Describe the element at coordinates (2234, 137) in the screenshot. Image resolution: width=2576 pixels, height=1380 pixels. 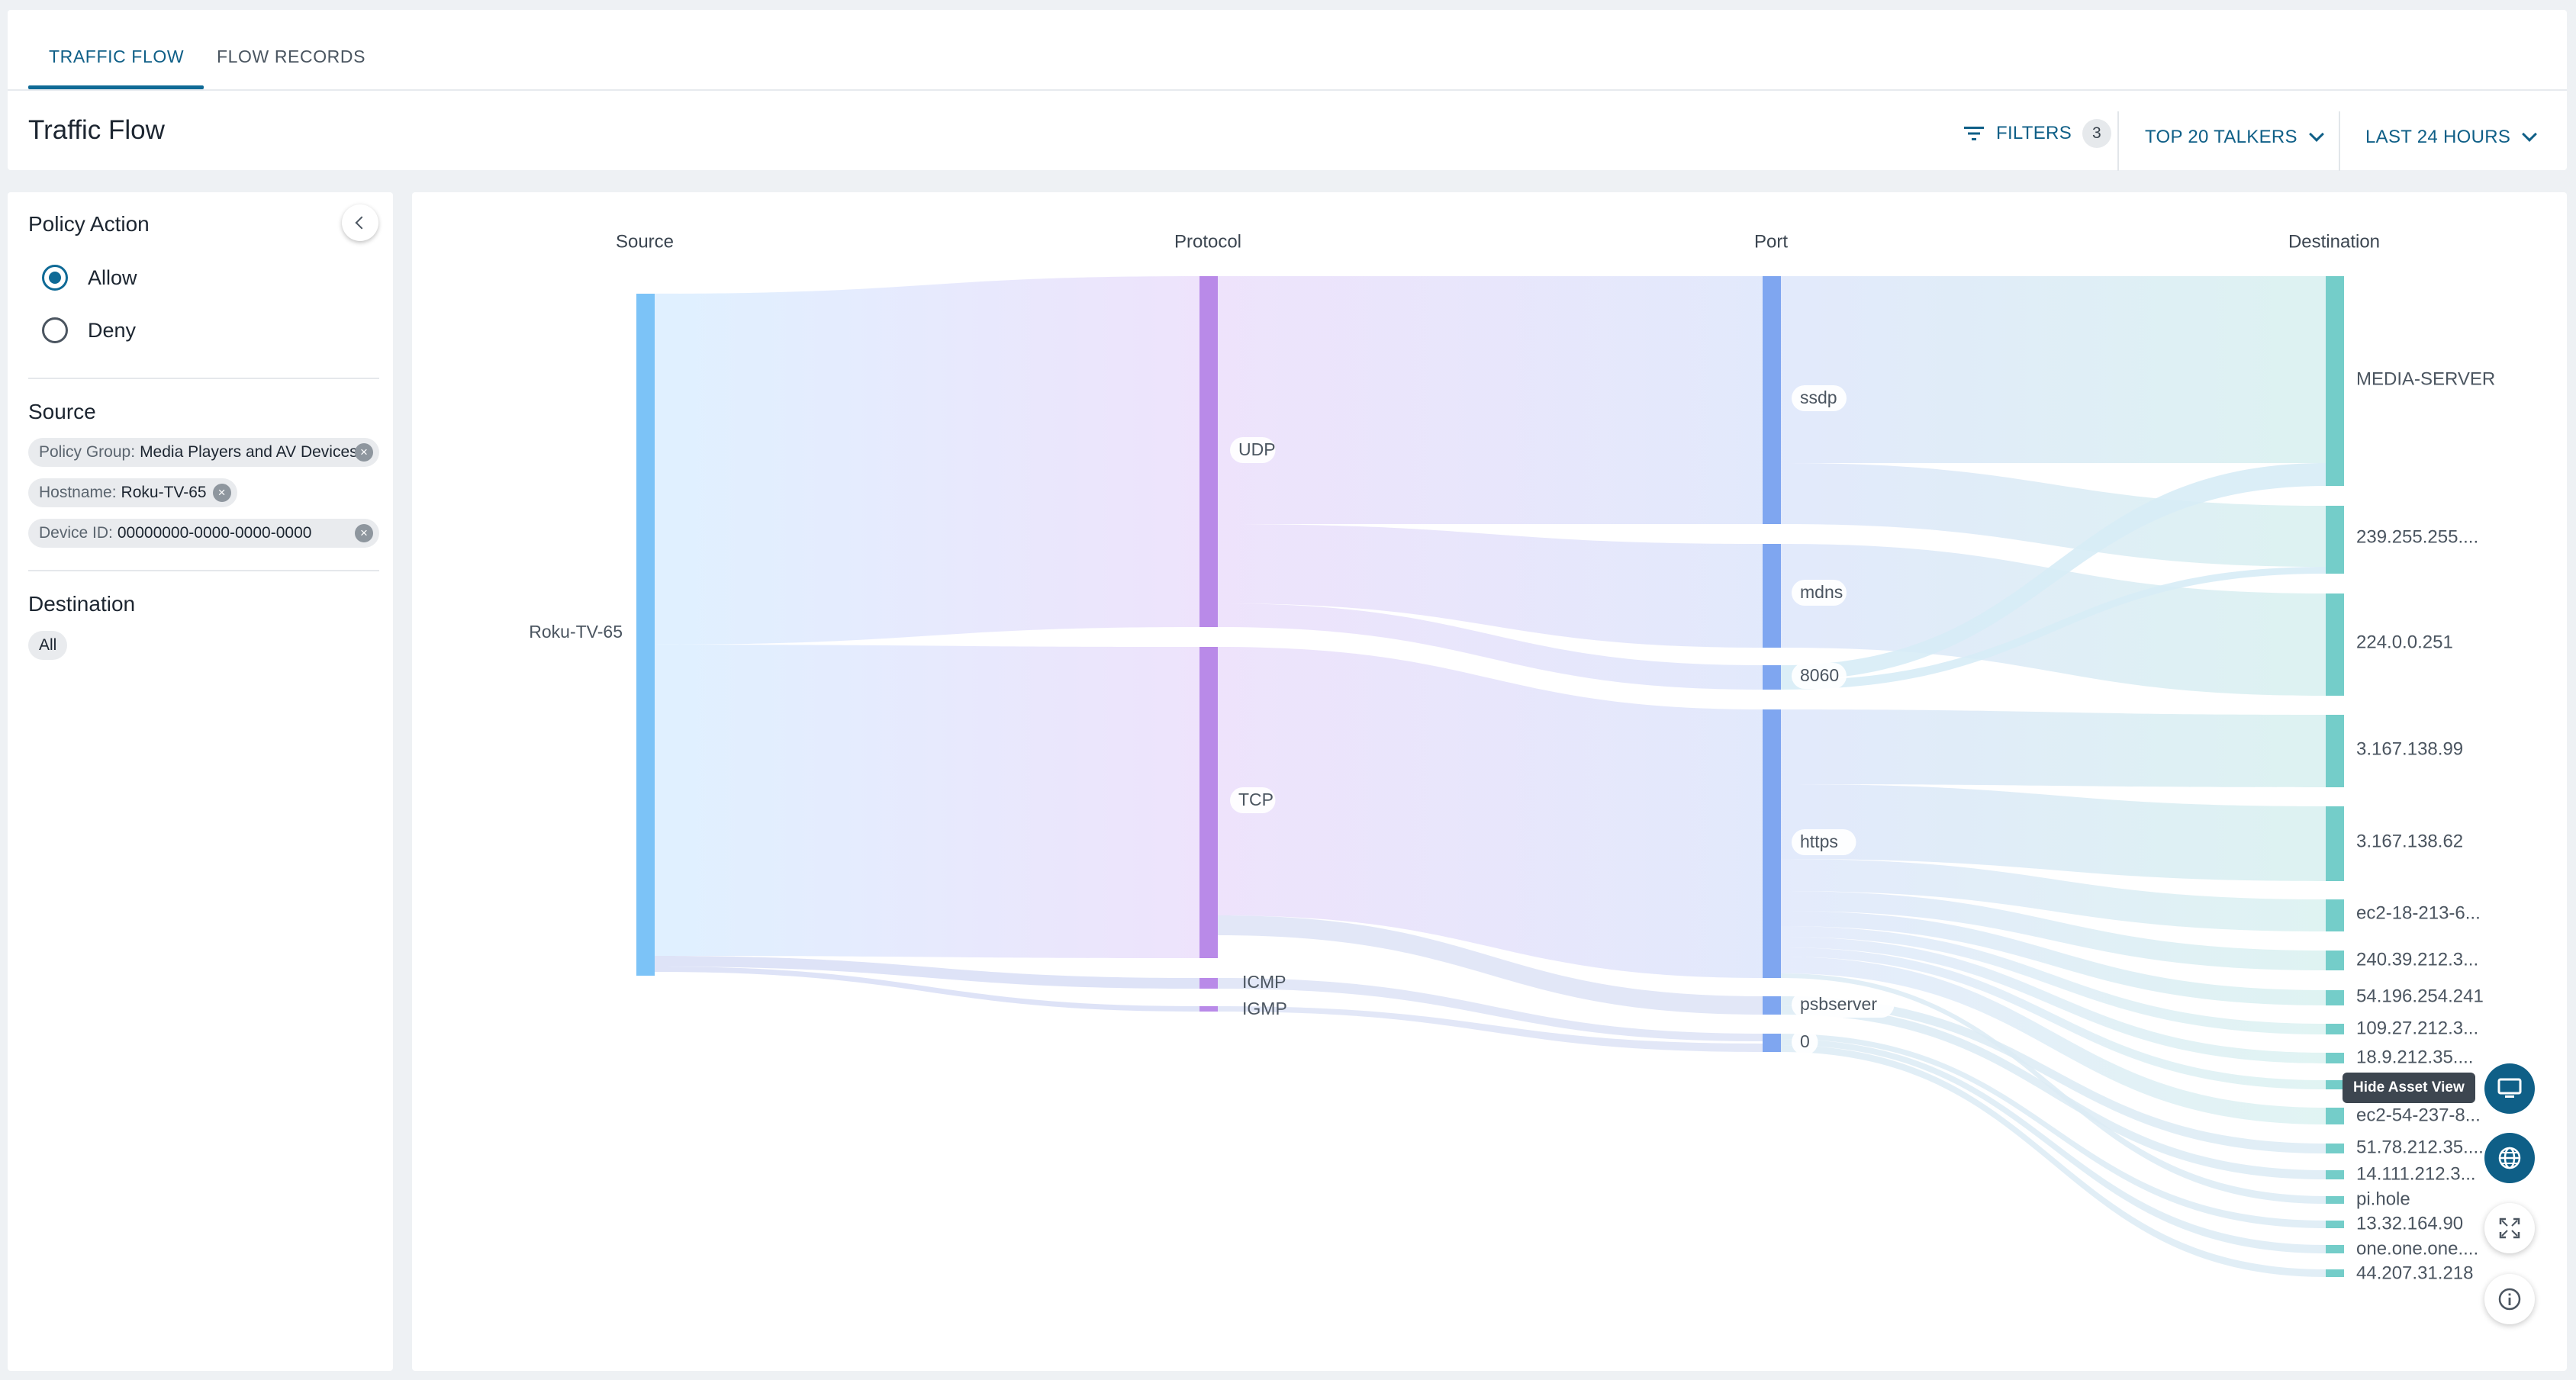
I see `top-talkers-dropdown: TOP 20 TALKERS` at that location.